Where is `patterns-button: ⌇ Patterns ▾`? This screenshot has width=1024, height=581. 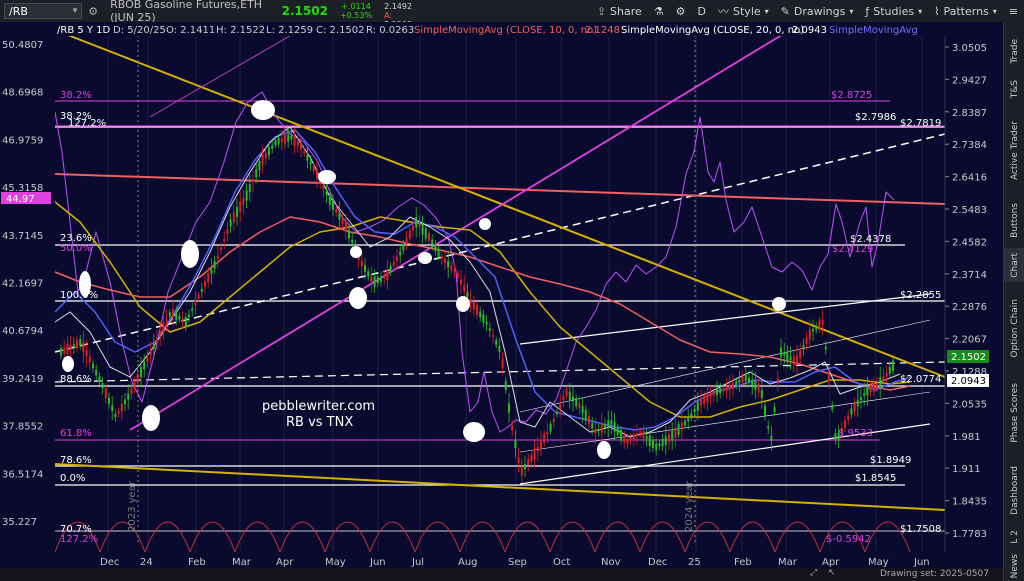
patterns-button: ⌇ Patterns ▾ is located at coordinates (965, 11).